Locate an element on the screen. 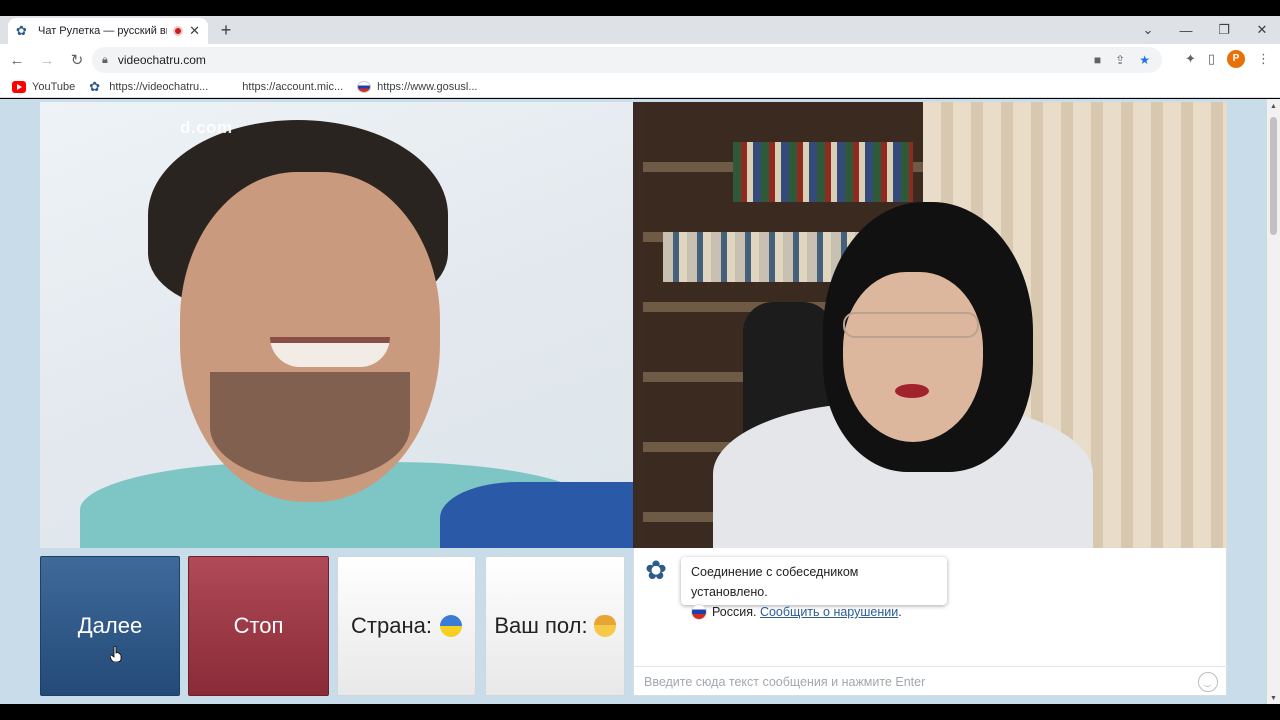 The image size is (1280, 720). video-figure-beard is located at coordinates (310, 427).